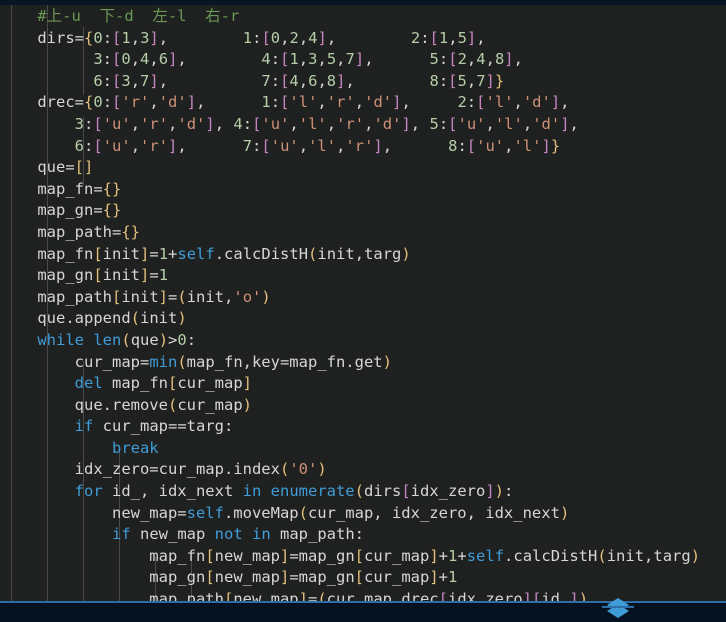 This screenshot has width=726, height=622. Describe the element at coordinates (618, 608) in the screenshot. I see `diamond-resize-handle-icon` at that location.